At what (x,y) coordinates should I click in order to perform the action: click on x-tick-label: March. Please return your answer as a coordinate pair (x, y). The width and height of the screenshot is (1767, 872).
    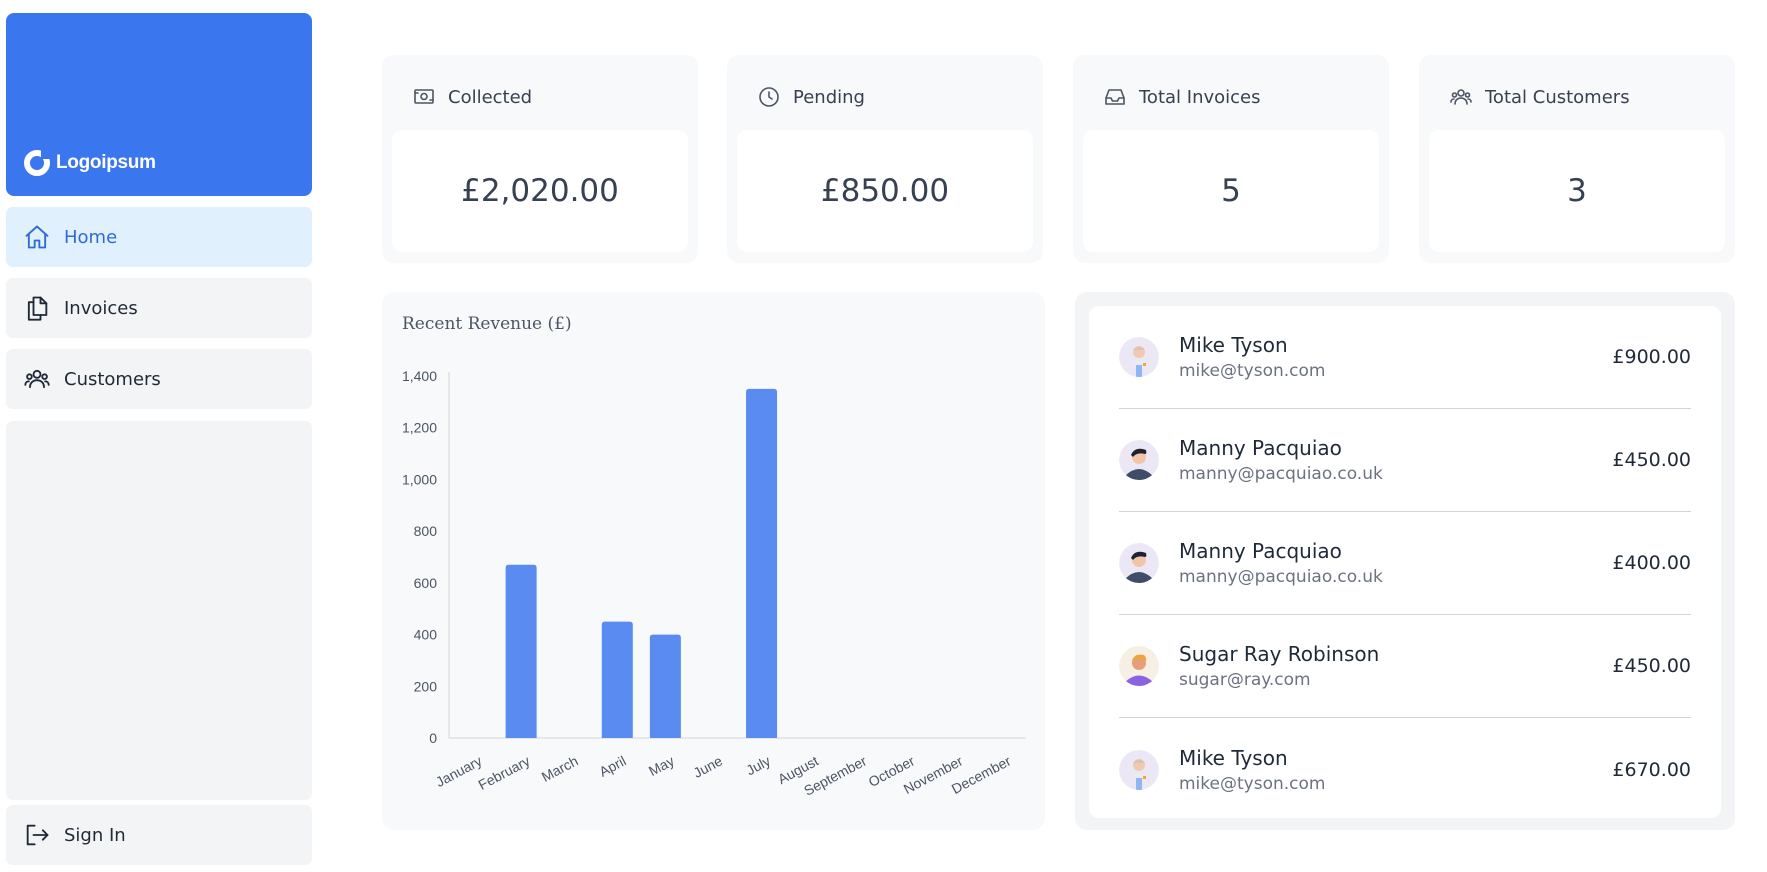
    Looking at the image, I should click on (560, 769).